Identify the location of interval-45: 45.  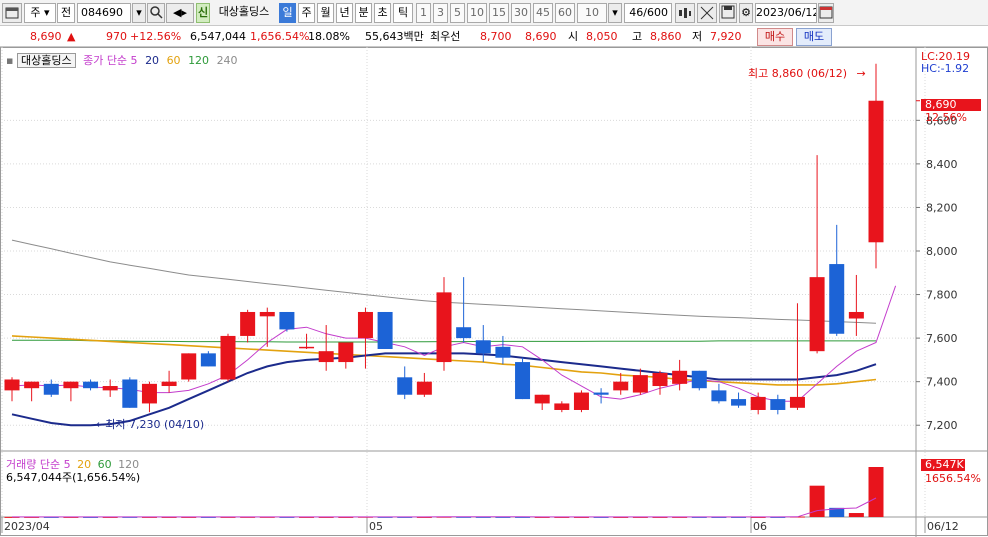
(543, 13).